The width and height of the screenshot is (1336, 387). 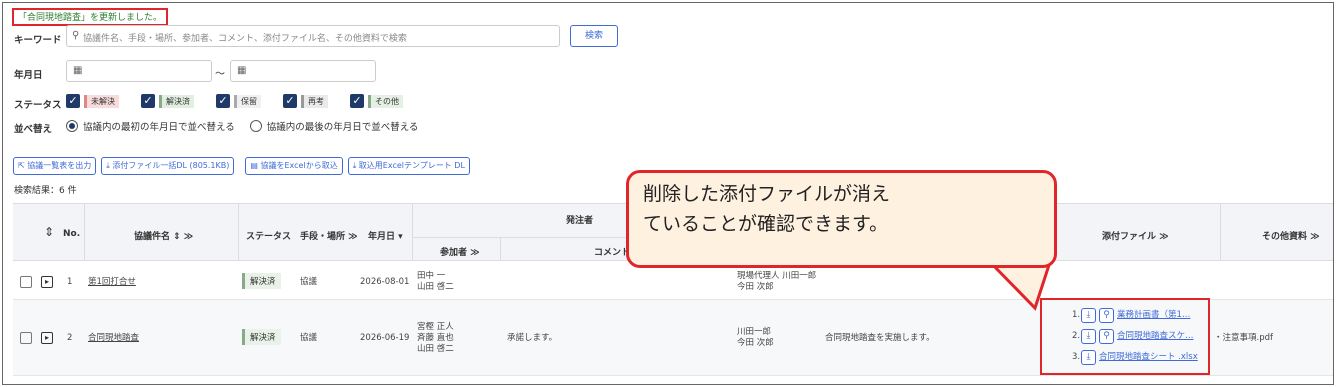 What do you see at coordinates (55, 166) in the screenshot?
I see `export-list-button: ⇱ 協議一覧表を出力` at bounding box center [55, 166].